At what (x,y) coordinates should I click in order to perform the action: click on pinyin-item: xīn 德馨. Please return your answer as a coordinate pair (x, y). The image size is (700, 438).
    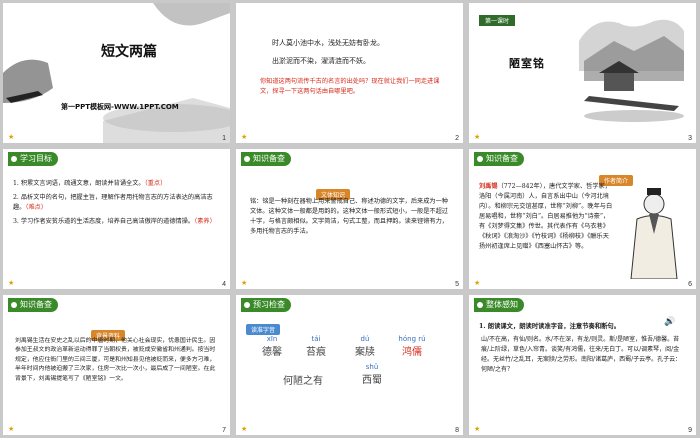
    Looking at the image, I should click on (272, 346).